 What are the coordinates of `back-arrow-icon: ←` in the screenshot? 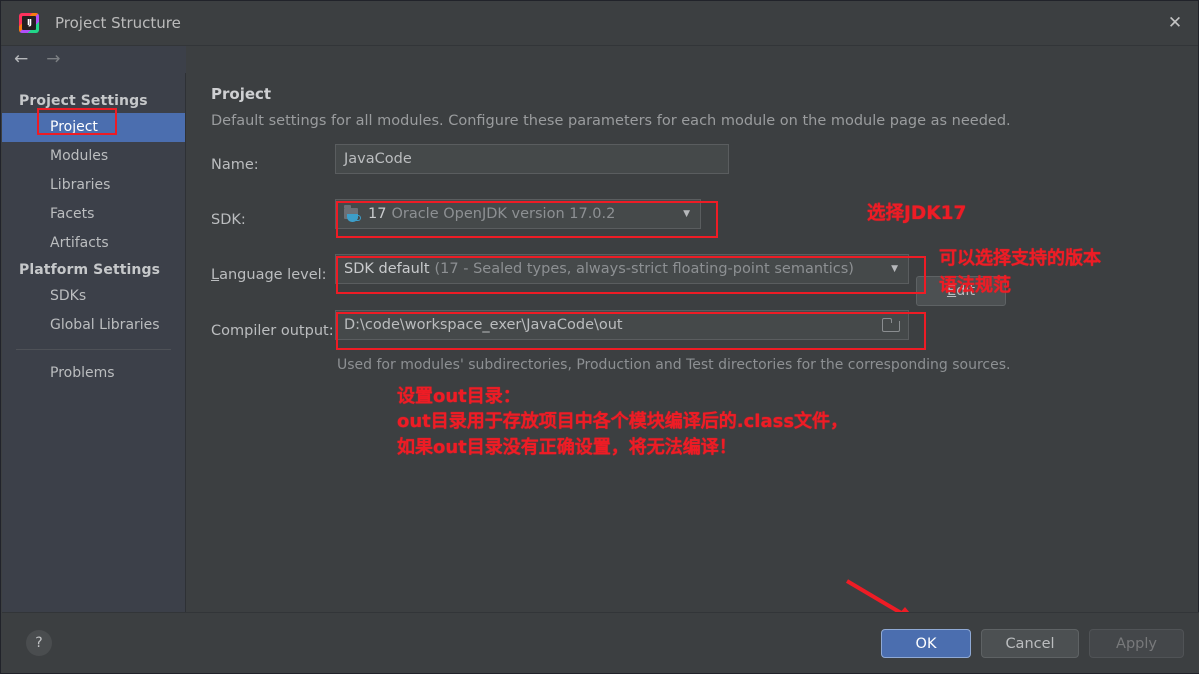 It's located at (21, 59).